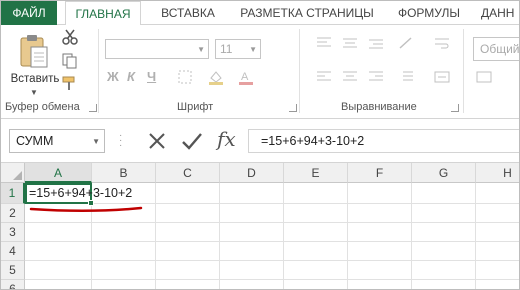 The image size is (520, 290). I want to click on number-format-select: Общий, so click(496, 49).